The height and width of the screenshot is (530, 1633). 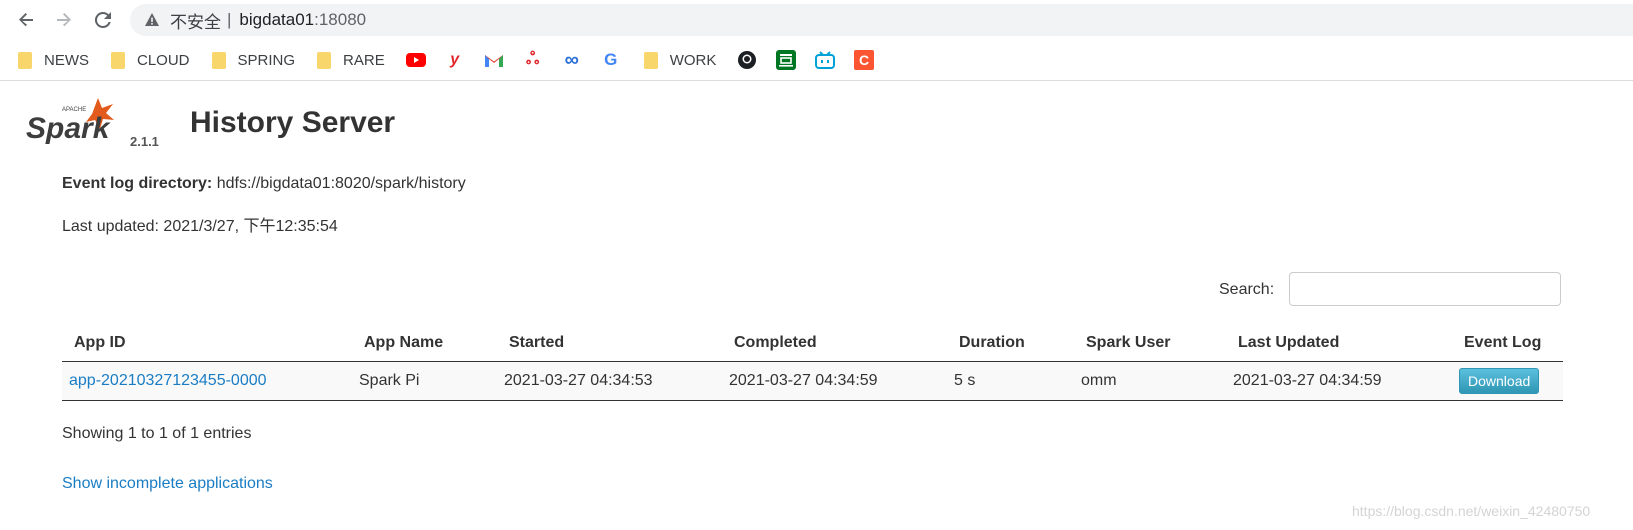 I want to click on github-icon, so click(x=747, y=60).